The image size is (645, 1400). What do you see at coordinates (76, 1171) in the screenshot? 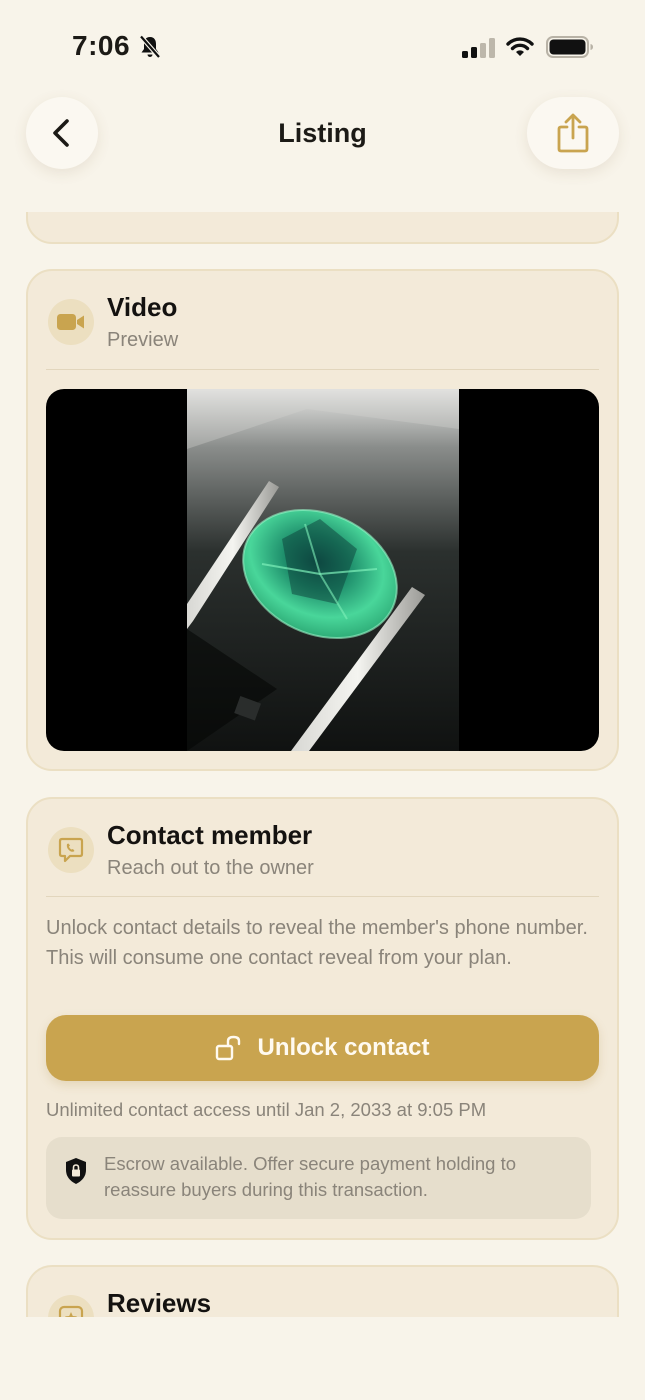
I see `shield-lock-icon` at bounding box center [76, 1171].